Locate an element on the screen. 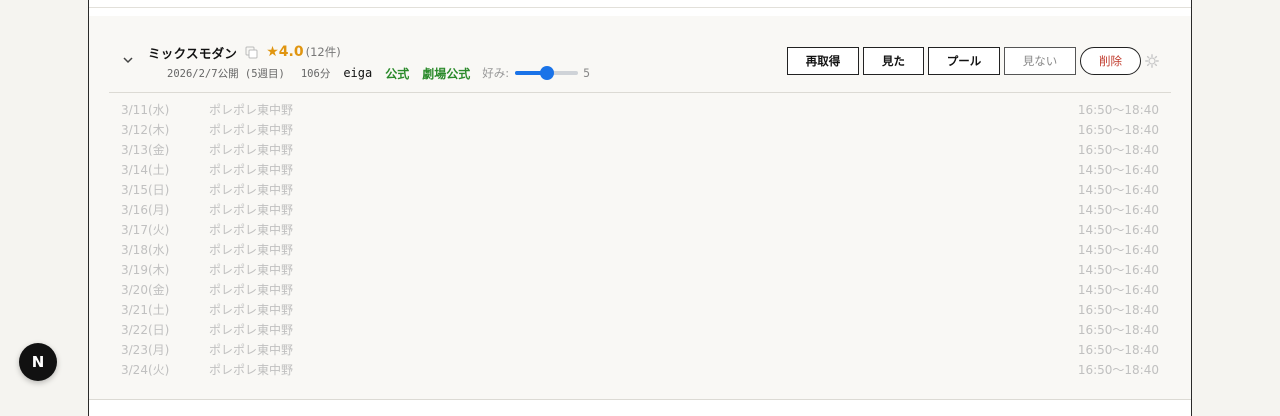 The width and height of the screenshot is (1280, 416). preference-slider is located at coordinates (547, 73).